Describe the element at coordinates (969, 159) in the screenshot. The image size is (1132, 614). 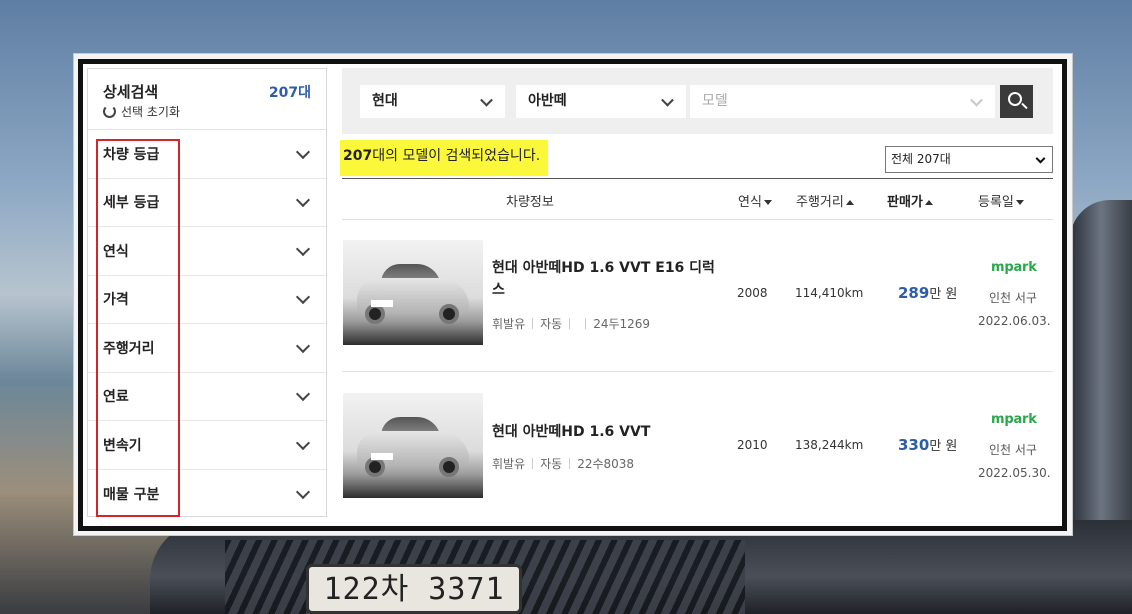
I see `listing-filter-select: 전체 207대` at that location.